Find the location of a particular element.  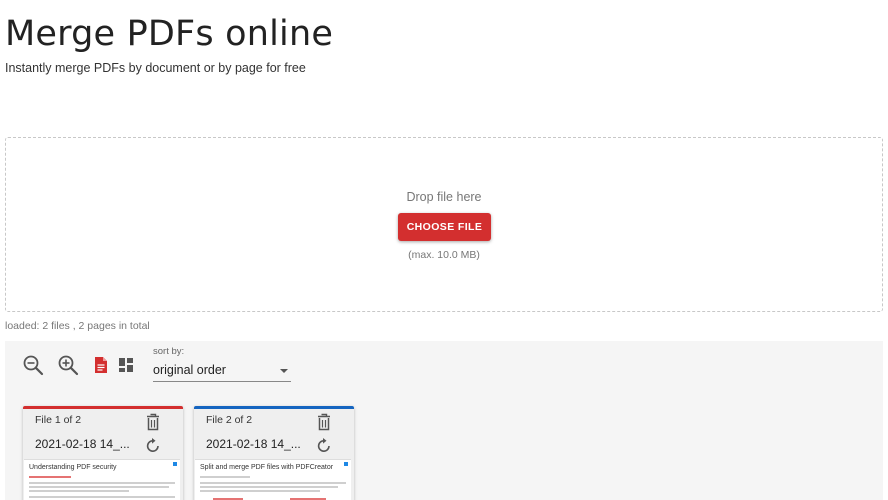

max-size-note: (max. 10.0 MB) is located at coordinates (444, 255).